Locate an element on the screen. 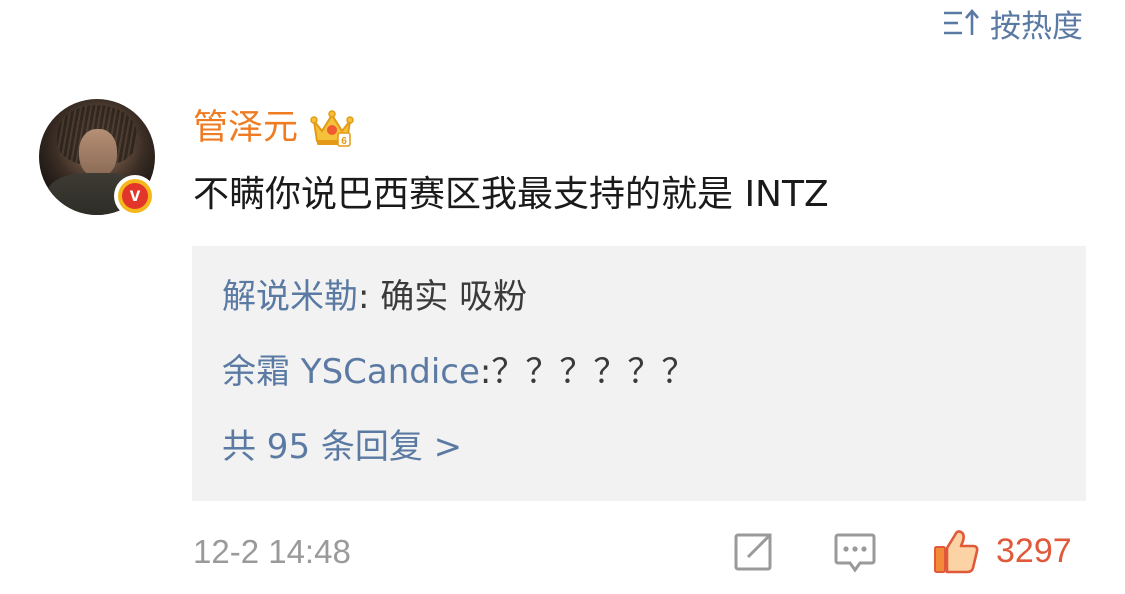 Image resolution: width=1125 pixels, height=594 pixels. username: 管泽元 is located at coordinates (245, 128).